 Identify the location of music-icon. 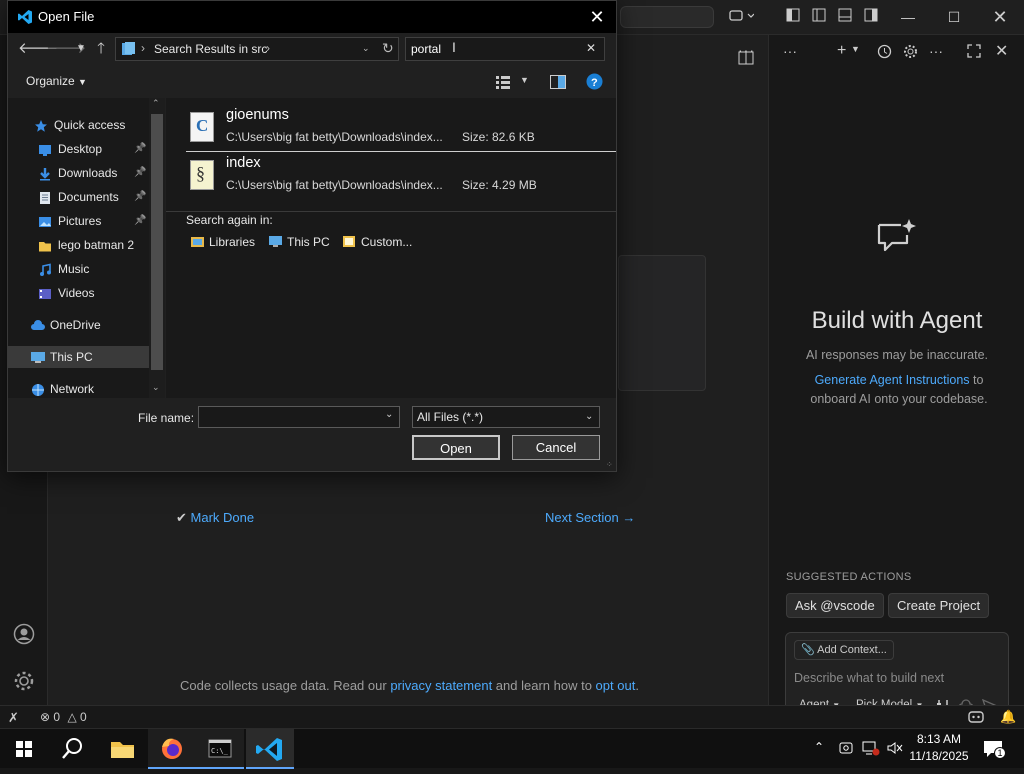
(45, 269).